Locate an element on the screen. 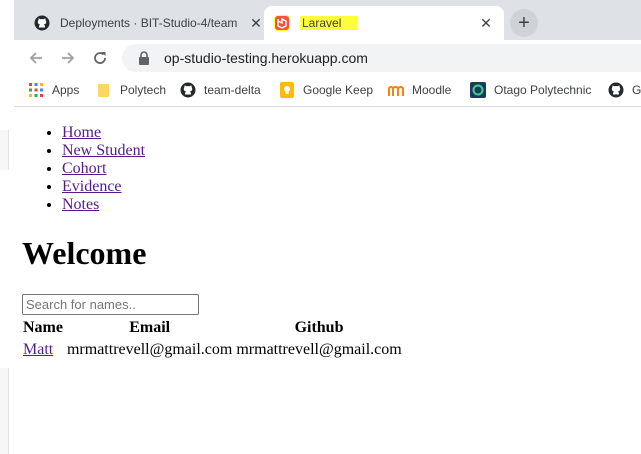  otago-polytechnic-icon is located at coordinates (478, 90).